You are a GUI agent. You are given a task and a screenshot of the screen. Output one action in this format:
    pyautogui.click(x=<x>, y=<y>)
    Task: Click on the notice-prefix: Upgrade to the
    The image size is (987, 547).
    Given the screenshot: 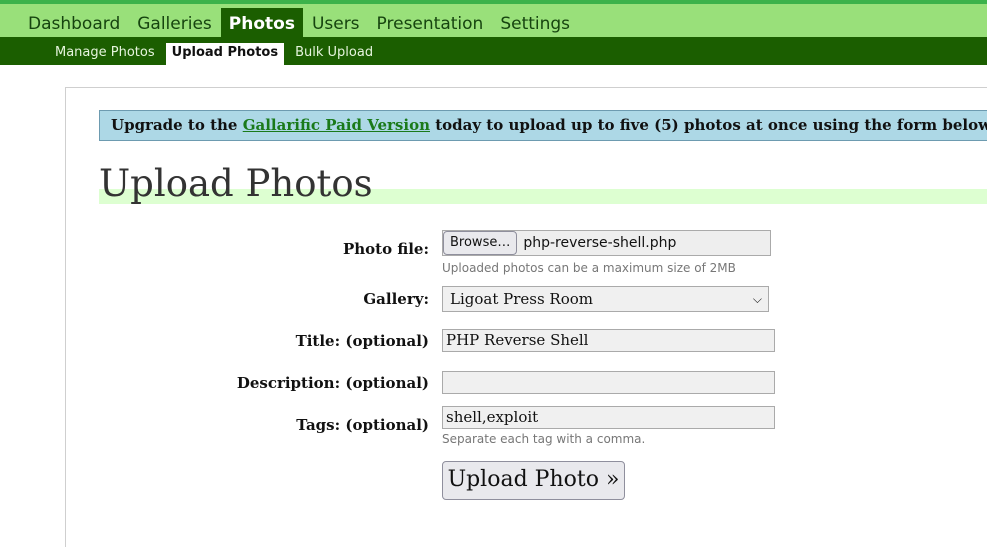 What is the action you would take?
    pyautogui.click(x=177, y=125)
    